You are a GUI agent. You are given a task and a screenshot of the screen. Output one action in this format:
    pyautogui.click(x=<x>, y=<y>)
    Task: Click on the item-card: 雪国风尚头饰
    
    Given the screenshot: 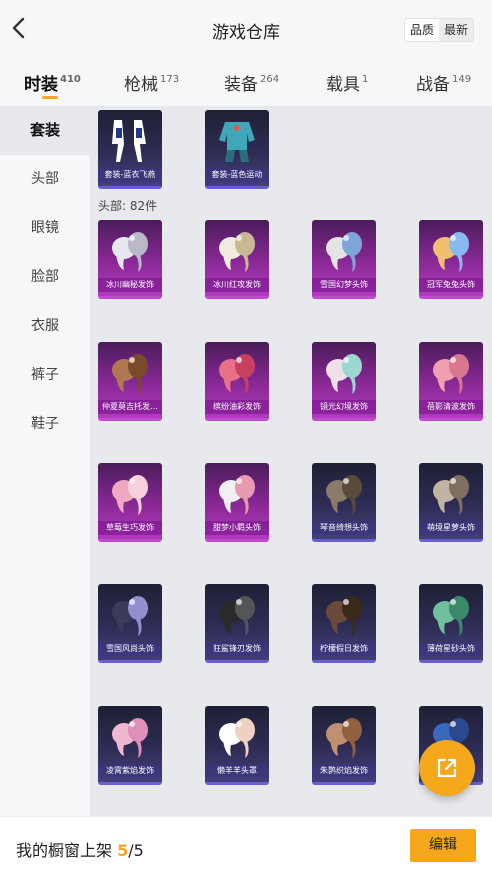 What is the action you would take?
    pyautogui.click(x=130, y=623)
    